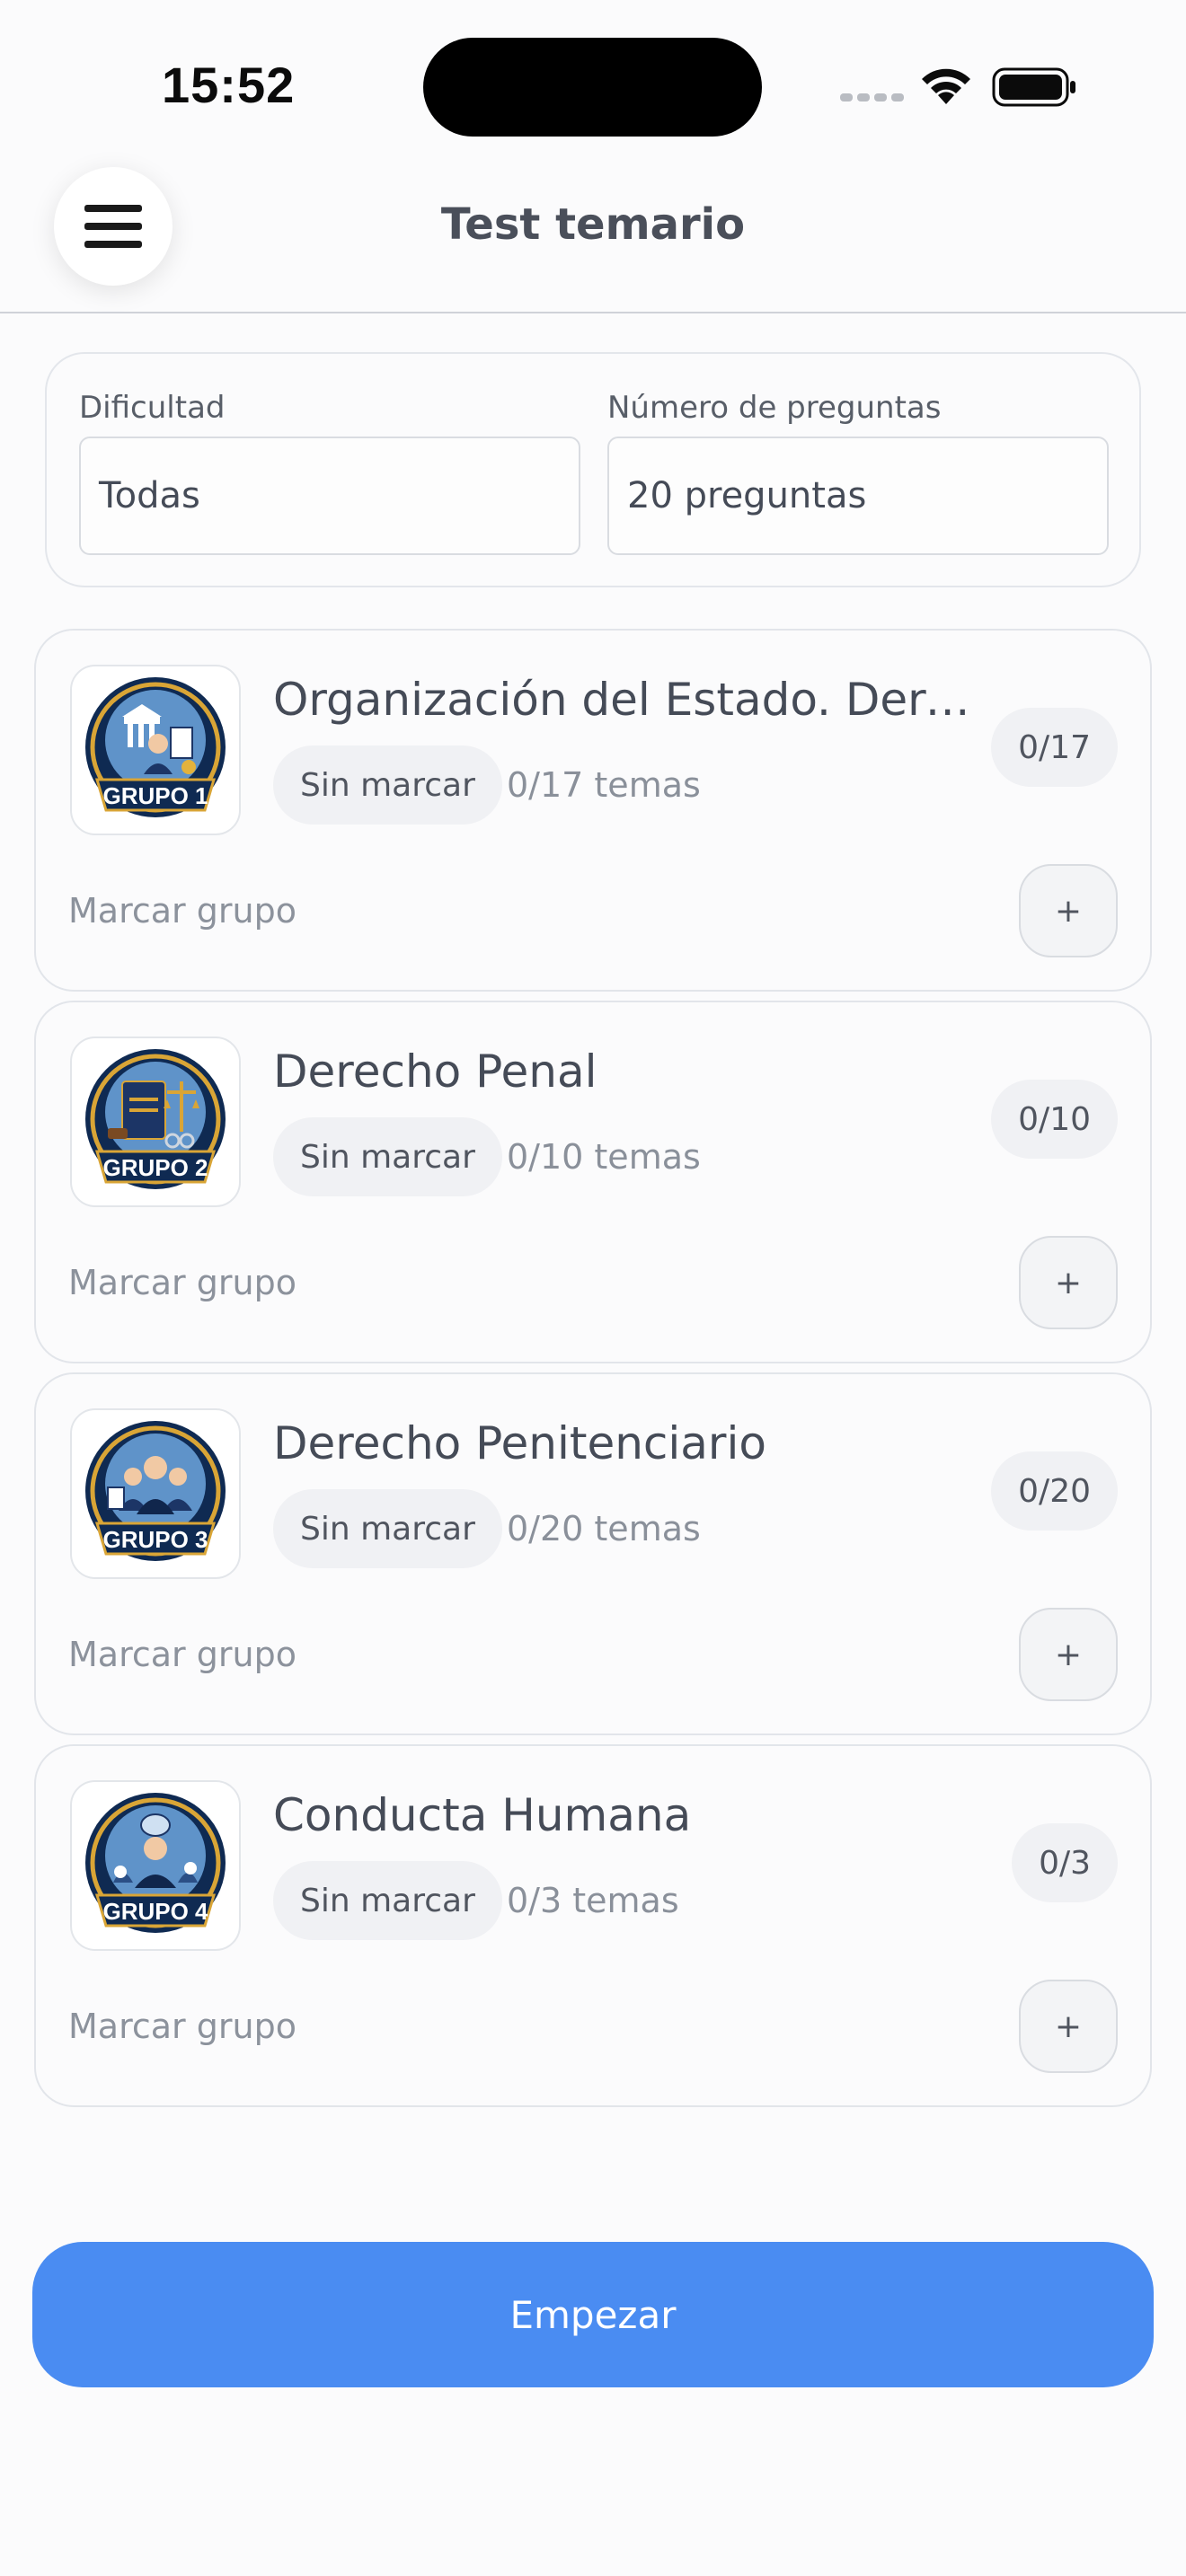 This screenshot has height=2576, width=1186. What do you see at coordinates (155, 750) in the screenshot?
I see `group-badge-image: GRUPO 1` at bounding box center [155, 750].